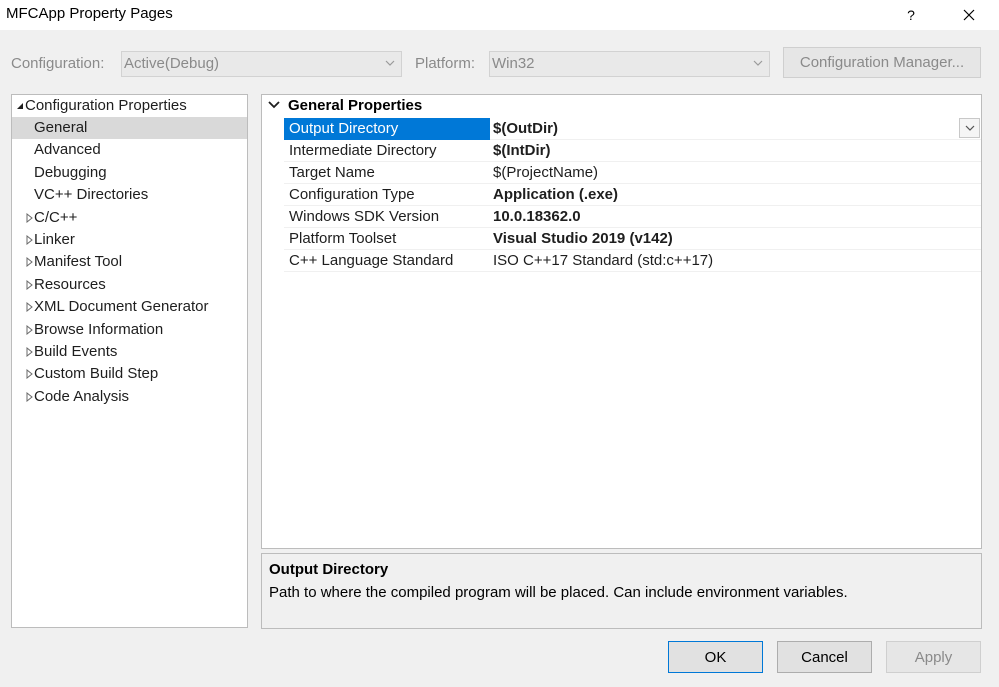 The image size is (999, 687). I want to click on help-button: ?, so click(911, 15).